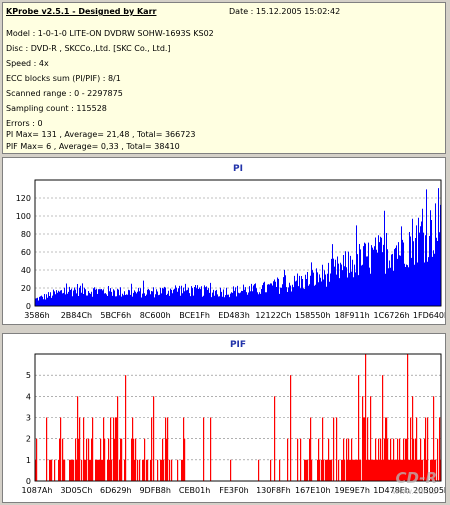 The height and width of the screenshot is (505, 450). Describe the element at coordinates (234, 490) in the screenshot. I see `x-tick-label: FE3F0h` at that location.